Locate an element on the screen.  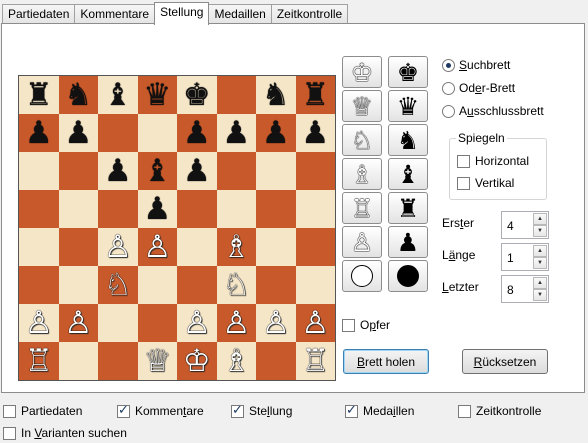
black-king-icon: ♚ is located at coordinates (197, 95).